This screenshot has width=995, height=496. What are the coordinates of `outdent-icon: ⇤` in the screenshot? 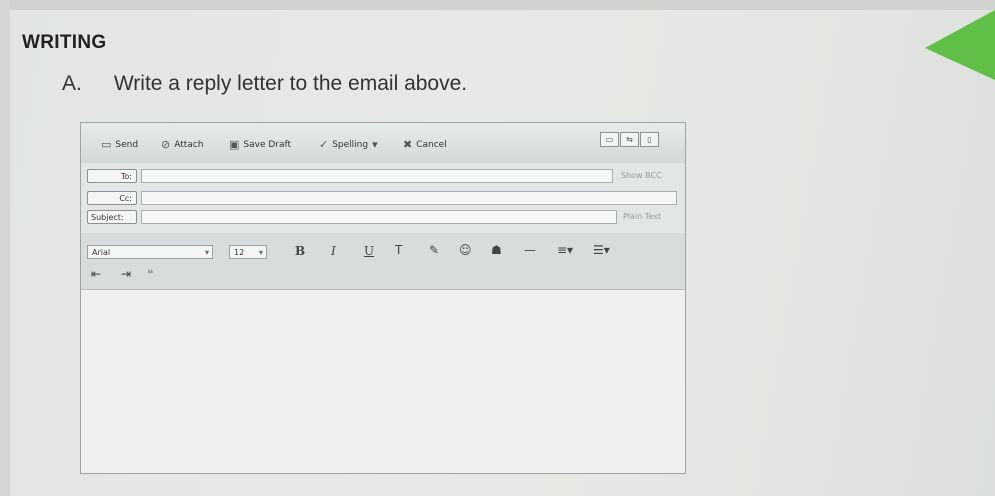 It's located at (96, 274).